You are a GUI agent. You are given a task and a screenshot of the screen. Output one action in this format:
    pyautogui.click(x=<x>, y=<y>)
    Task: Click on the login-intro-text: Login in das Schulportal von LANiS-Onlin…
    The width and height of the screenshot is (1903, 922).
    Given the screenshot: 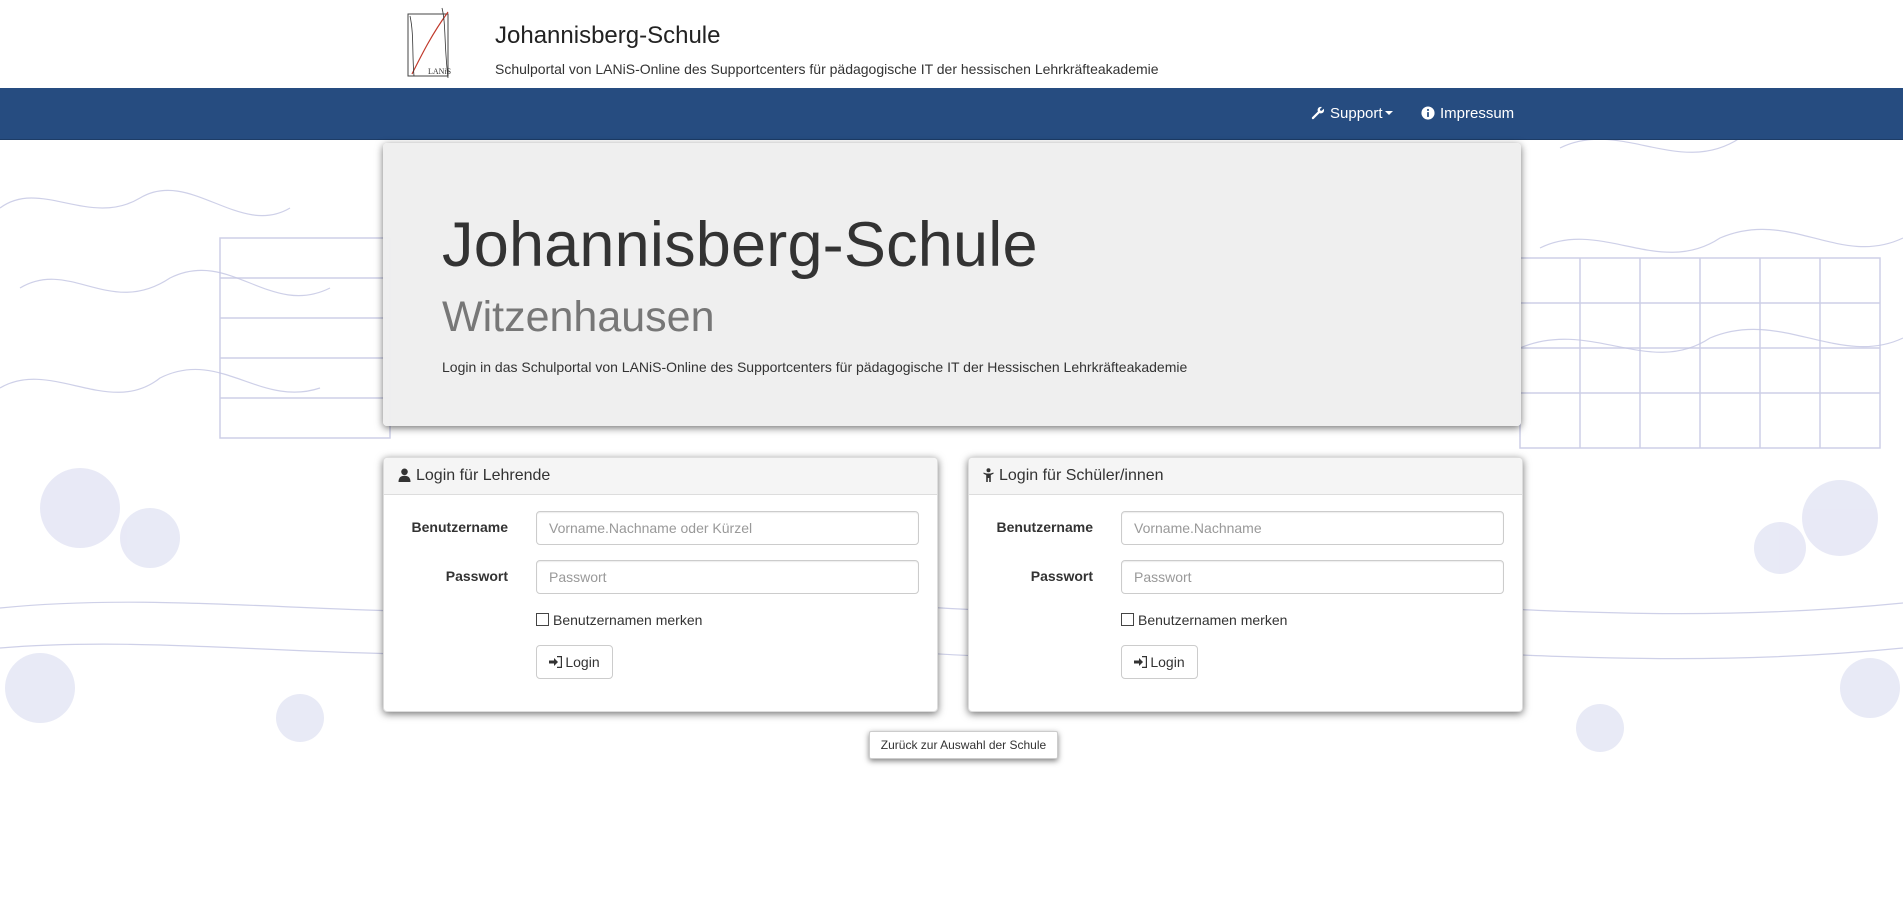 What is the action you would take?
    pyautogui.click(x=815, y=367)
    